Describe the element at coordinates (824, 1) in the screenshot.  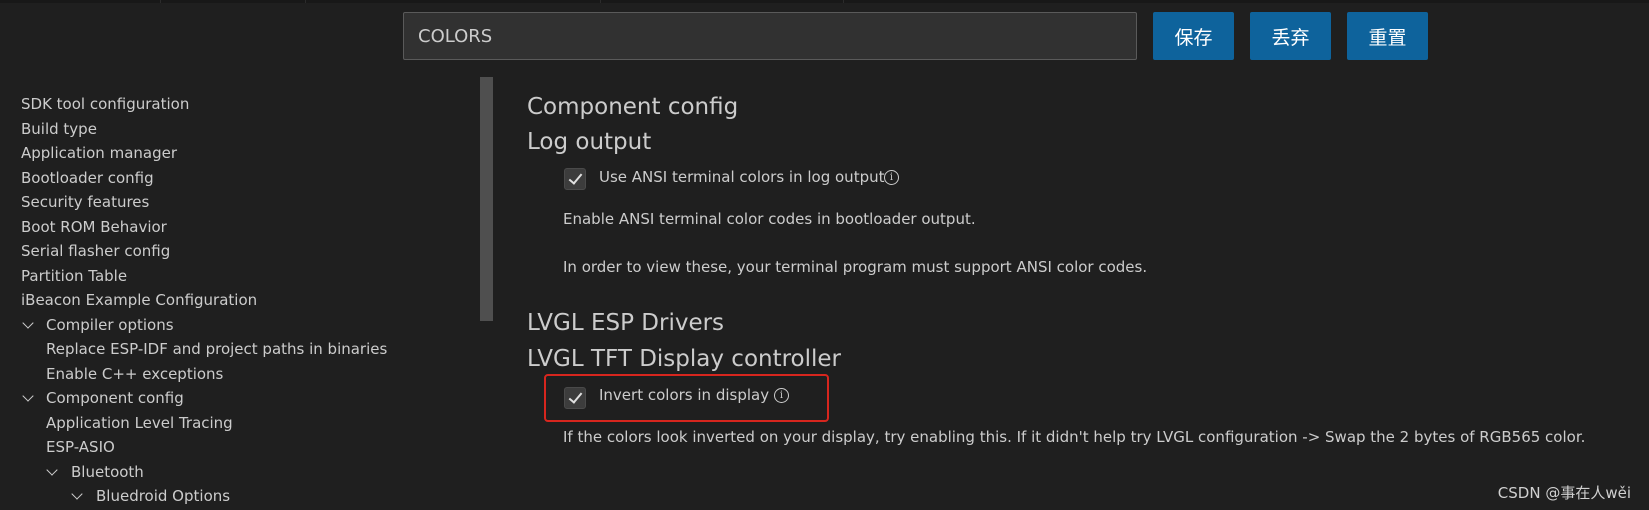
I see `tab-strip` at that location.